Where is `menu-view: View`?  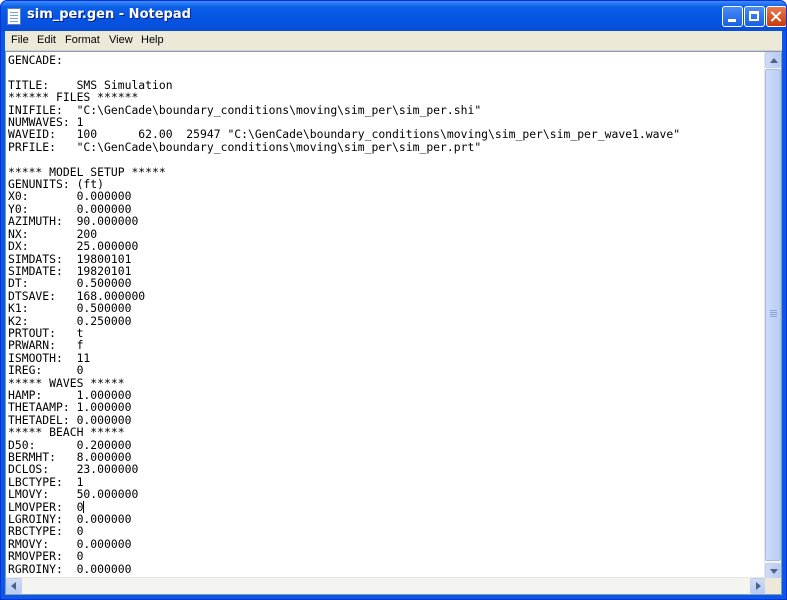
menu-view: View is located at coordinates (121, 40).